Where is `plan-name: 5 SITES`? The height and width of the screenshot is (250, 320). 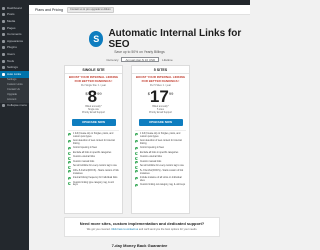
plan-name: 5 SITES is located at coordinates (160, 70).